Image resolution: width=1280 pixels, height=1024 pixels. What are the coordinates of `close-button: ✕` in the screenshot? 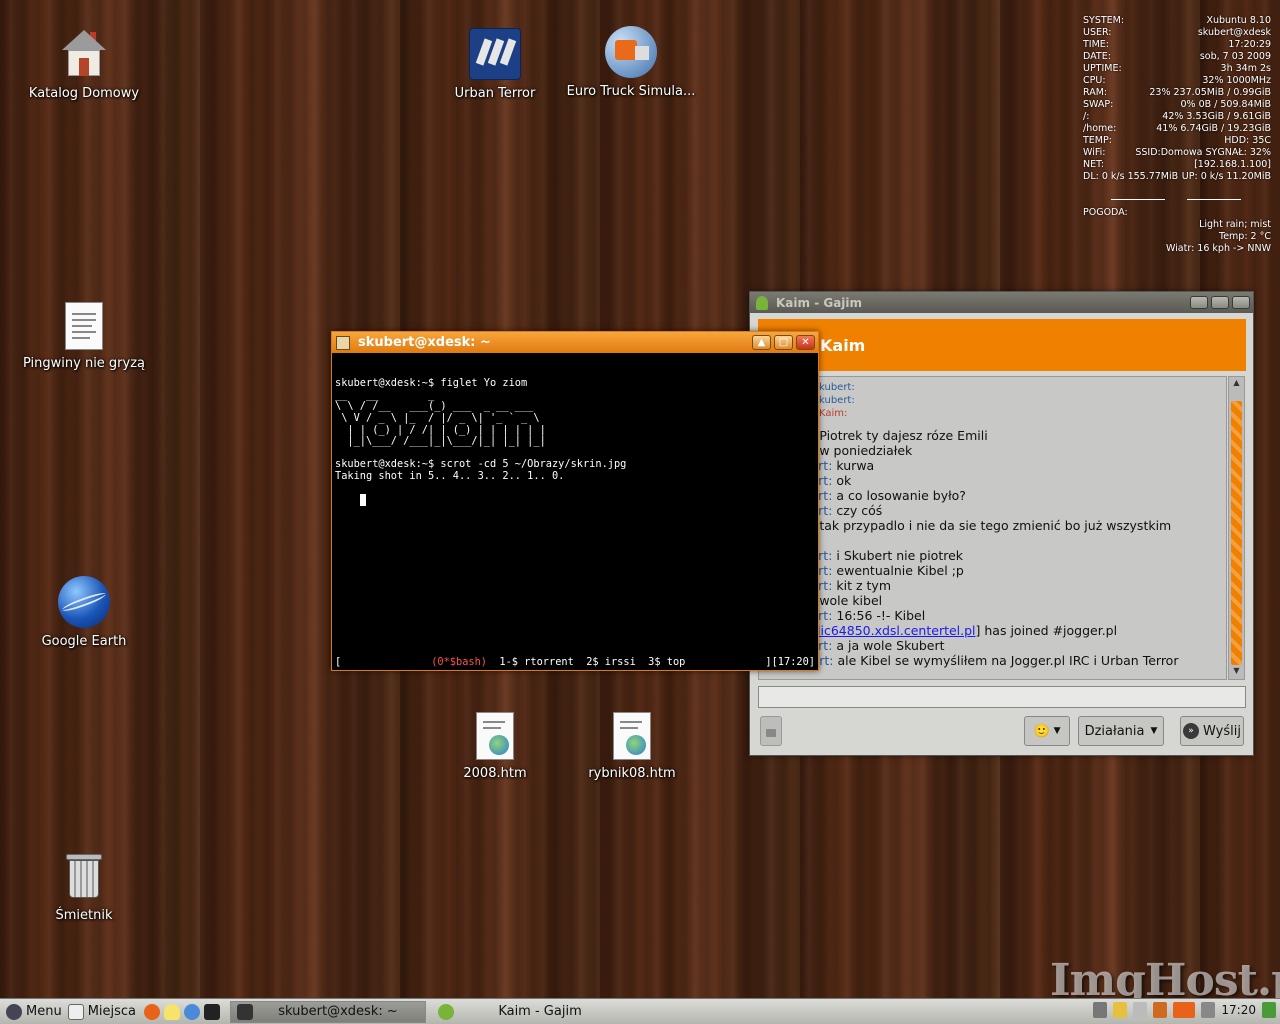 It's located at (805, 342).